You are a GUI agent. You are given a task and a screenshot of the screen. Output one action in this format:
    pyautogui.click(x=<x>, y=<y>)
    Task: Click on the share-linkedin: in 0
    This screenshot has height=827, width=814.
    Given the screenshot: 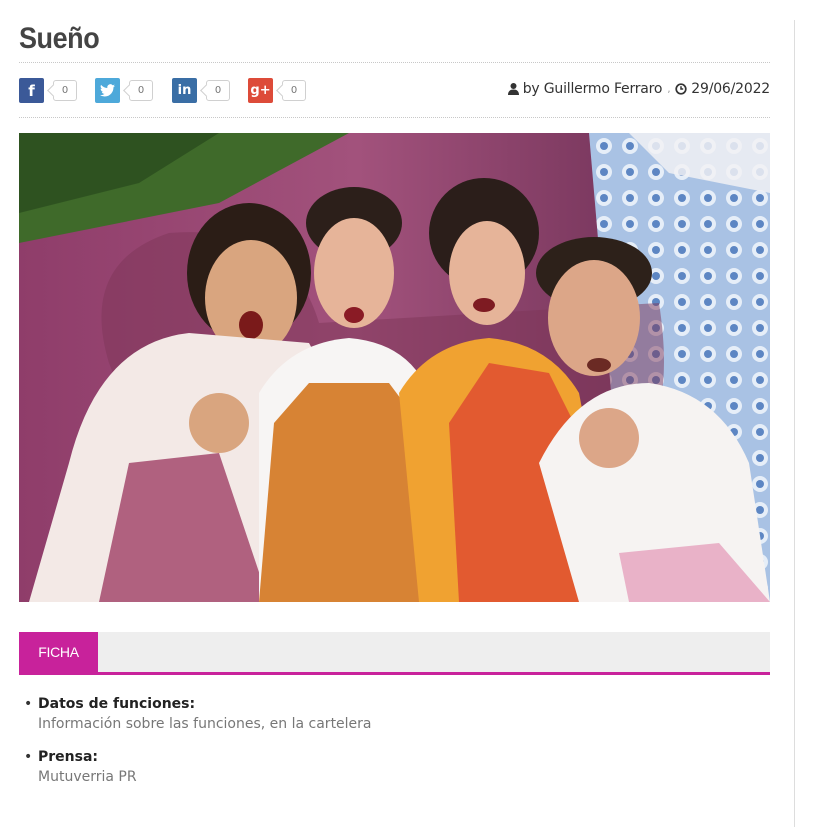 What is the action you would take?
    pyautogui.click(x=201, y=90)
    